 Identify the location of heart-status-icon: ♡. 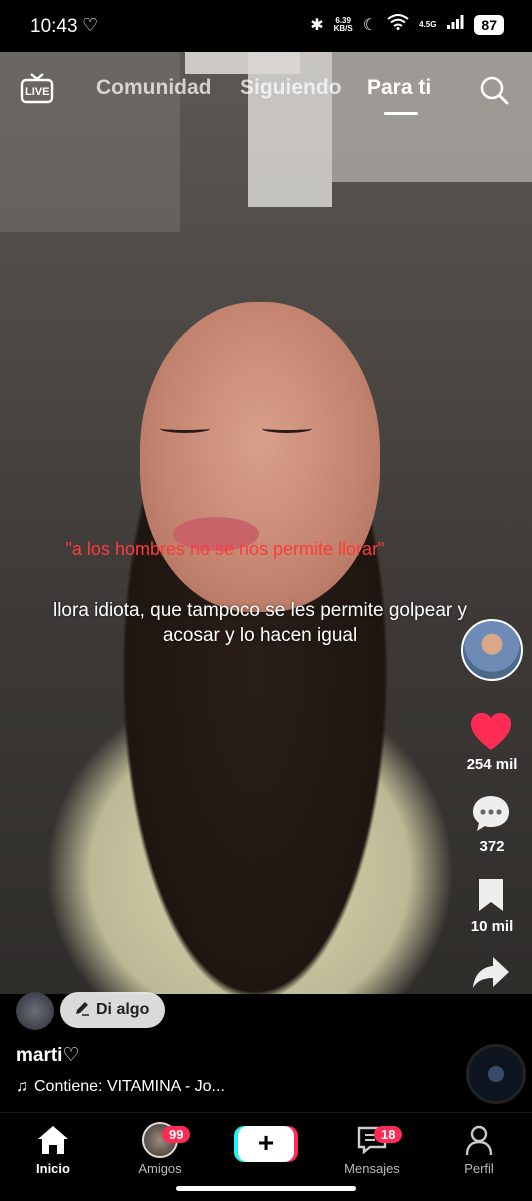
(90, 25).